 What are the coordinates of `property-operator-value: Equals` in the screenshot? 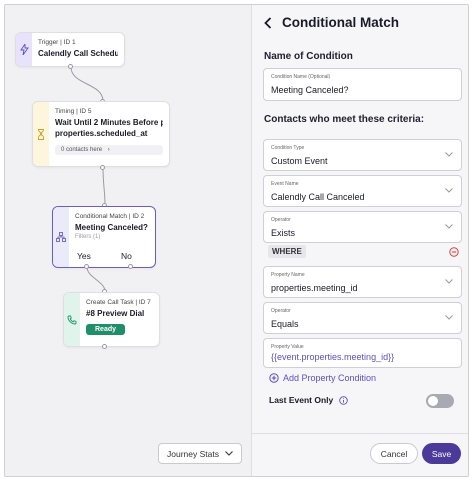 It's located at (285, 324).